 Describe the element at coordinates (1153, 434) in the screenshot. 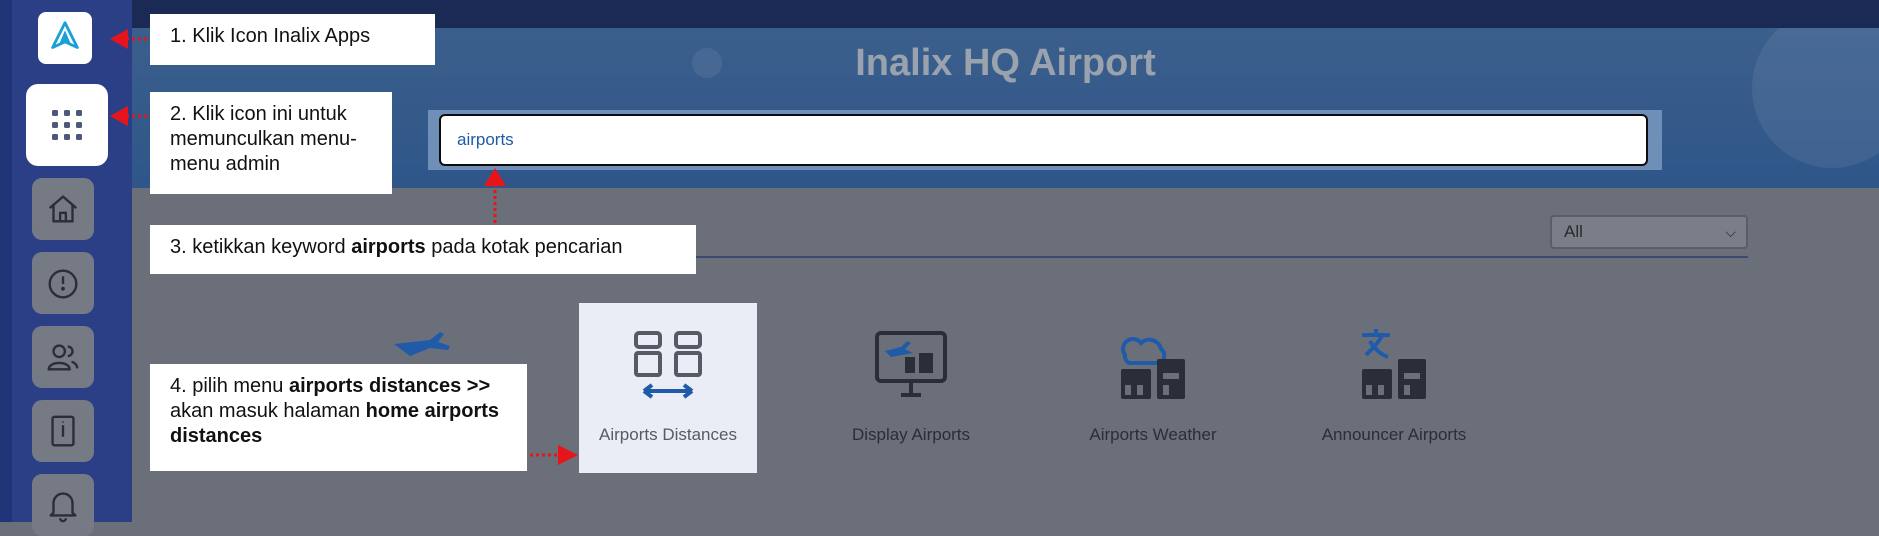

I see `app-label: Airports Weather` at that location.